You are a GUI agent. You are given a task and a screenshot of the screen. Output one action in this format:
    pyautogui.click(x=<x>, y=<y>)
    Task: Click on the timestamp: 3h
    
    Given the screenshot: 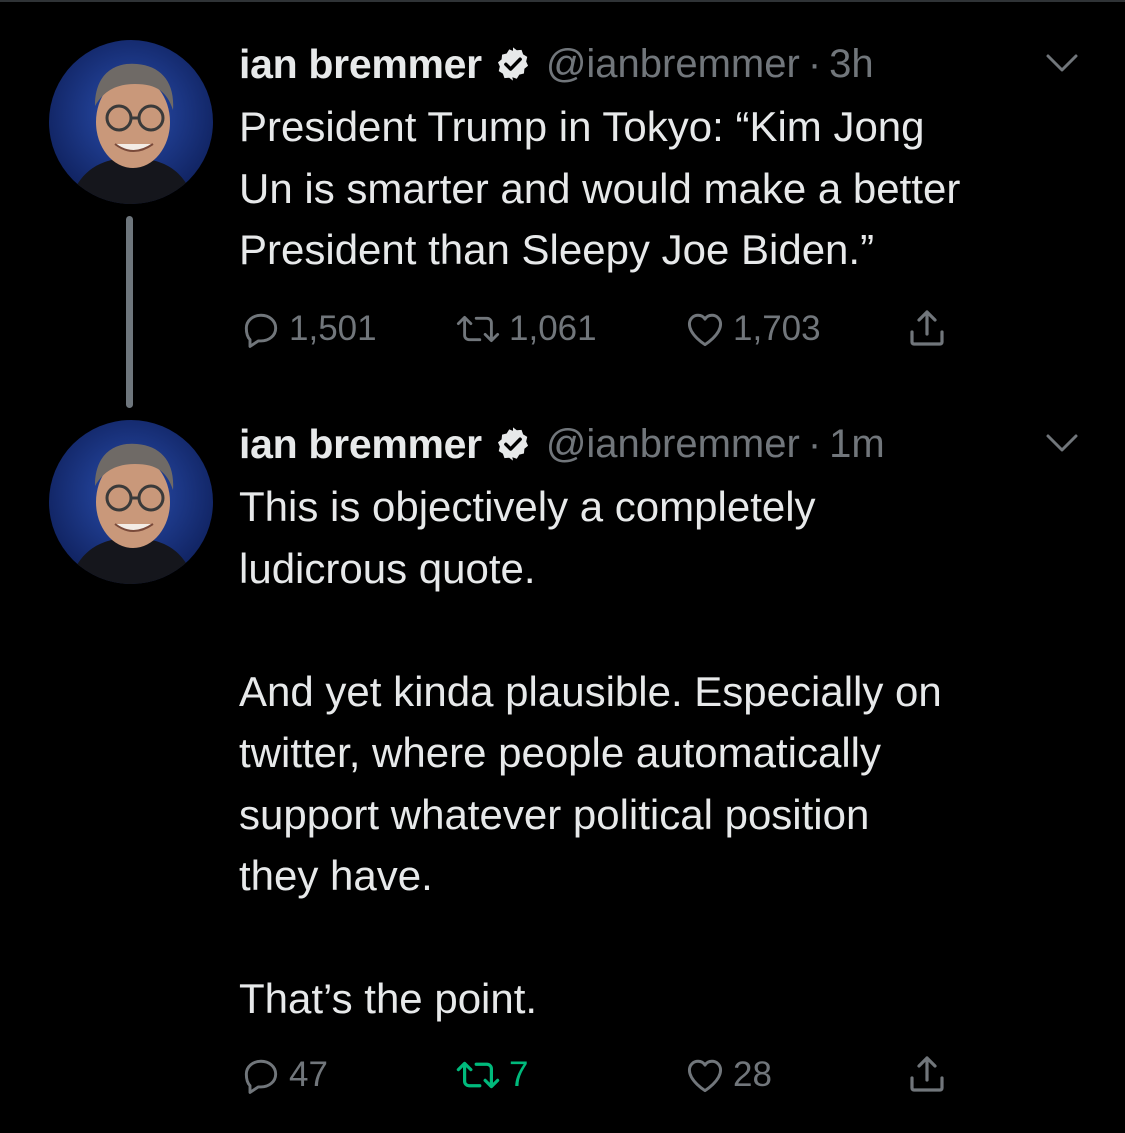 What is the action you would take?
    pyautogui.click(x=851, y=64)
    